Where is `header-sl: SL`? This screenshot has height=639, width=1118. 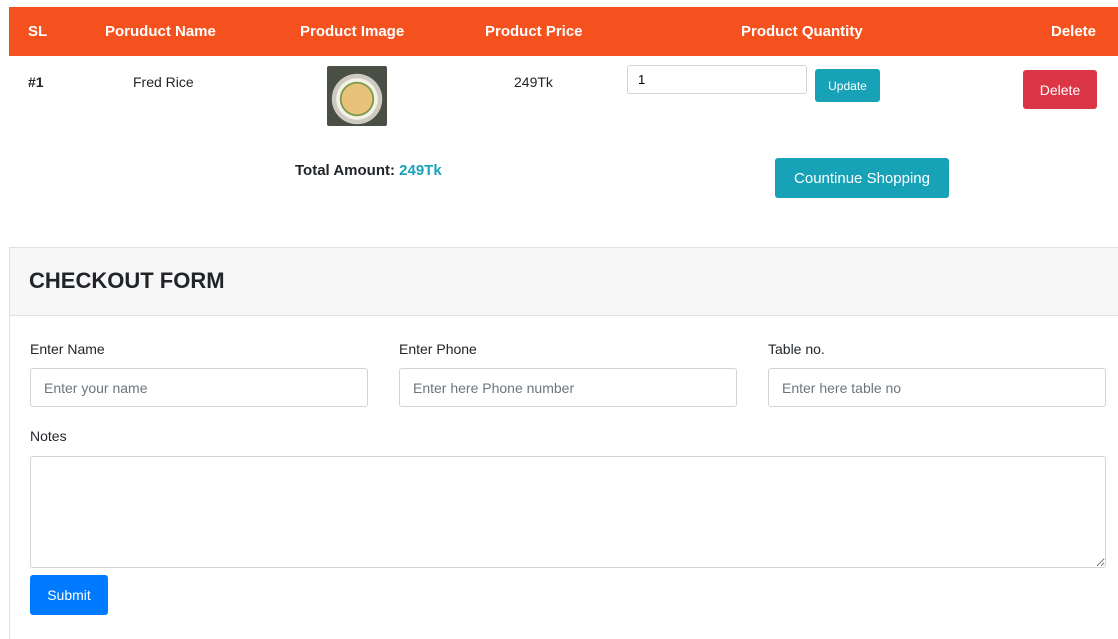
header-sl: SL is located at coordinates (38, 31).